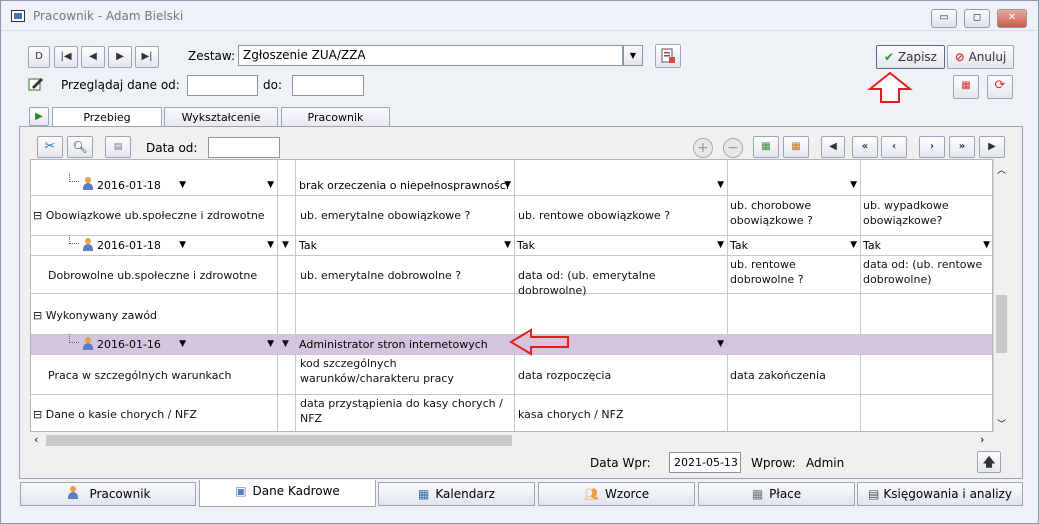 This screenshot has width=1039, height=524. What do you see at coordinates (865, 147) in the screenshot?
I see `grid-prev-page-button: «` at bounding box center [865, 147].